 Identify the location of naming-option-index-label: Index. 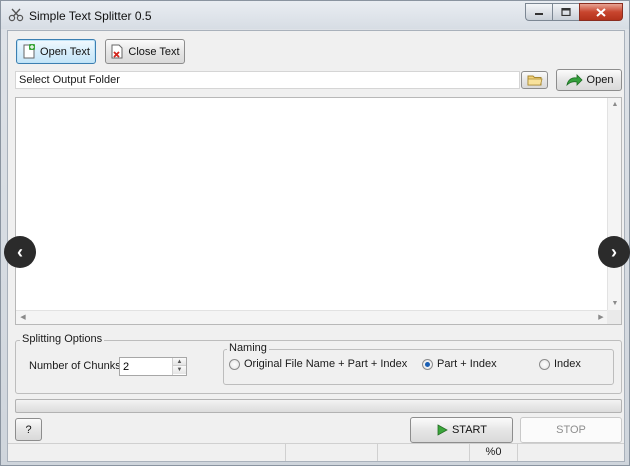
(567, 364).